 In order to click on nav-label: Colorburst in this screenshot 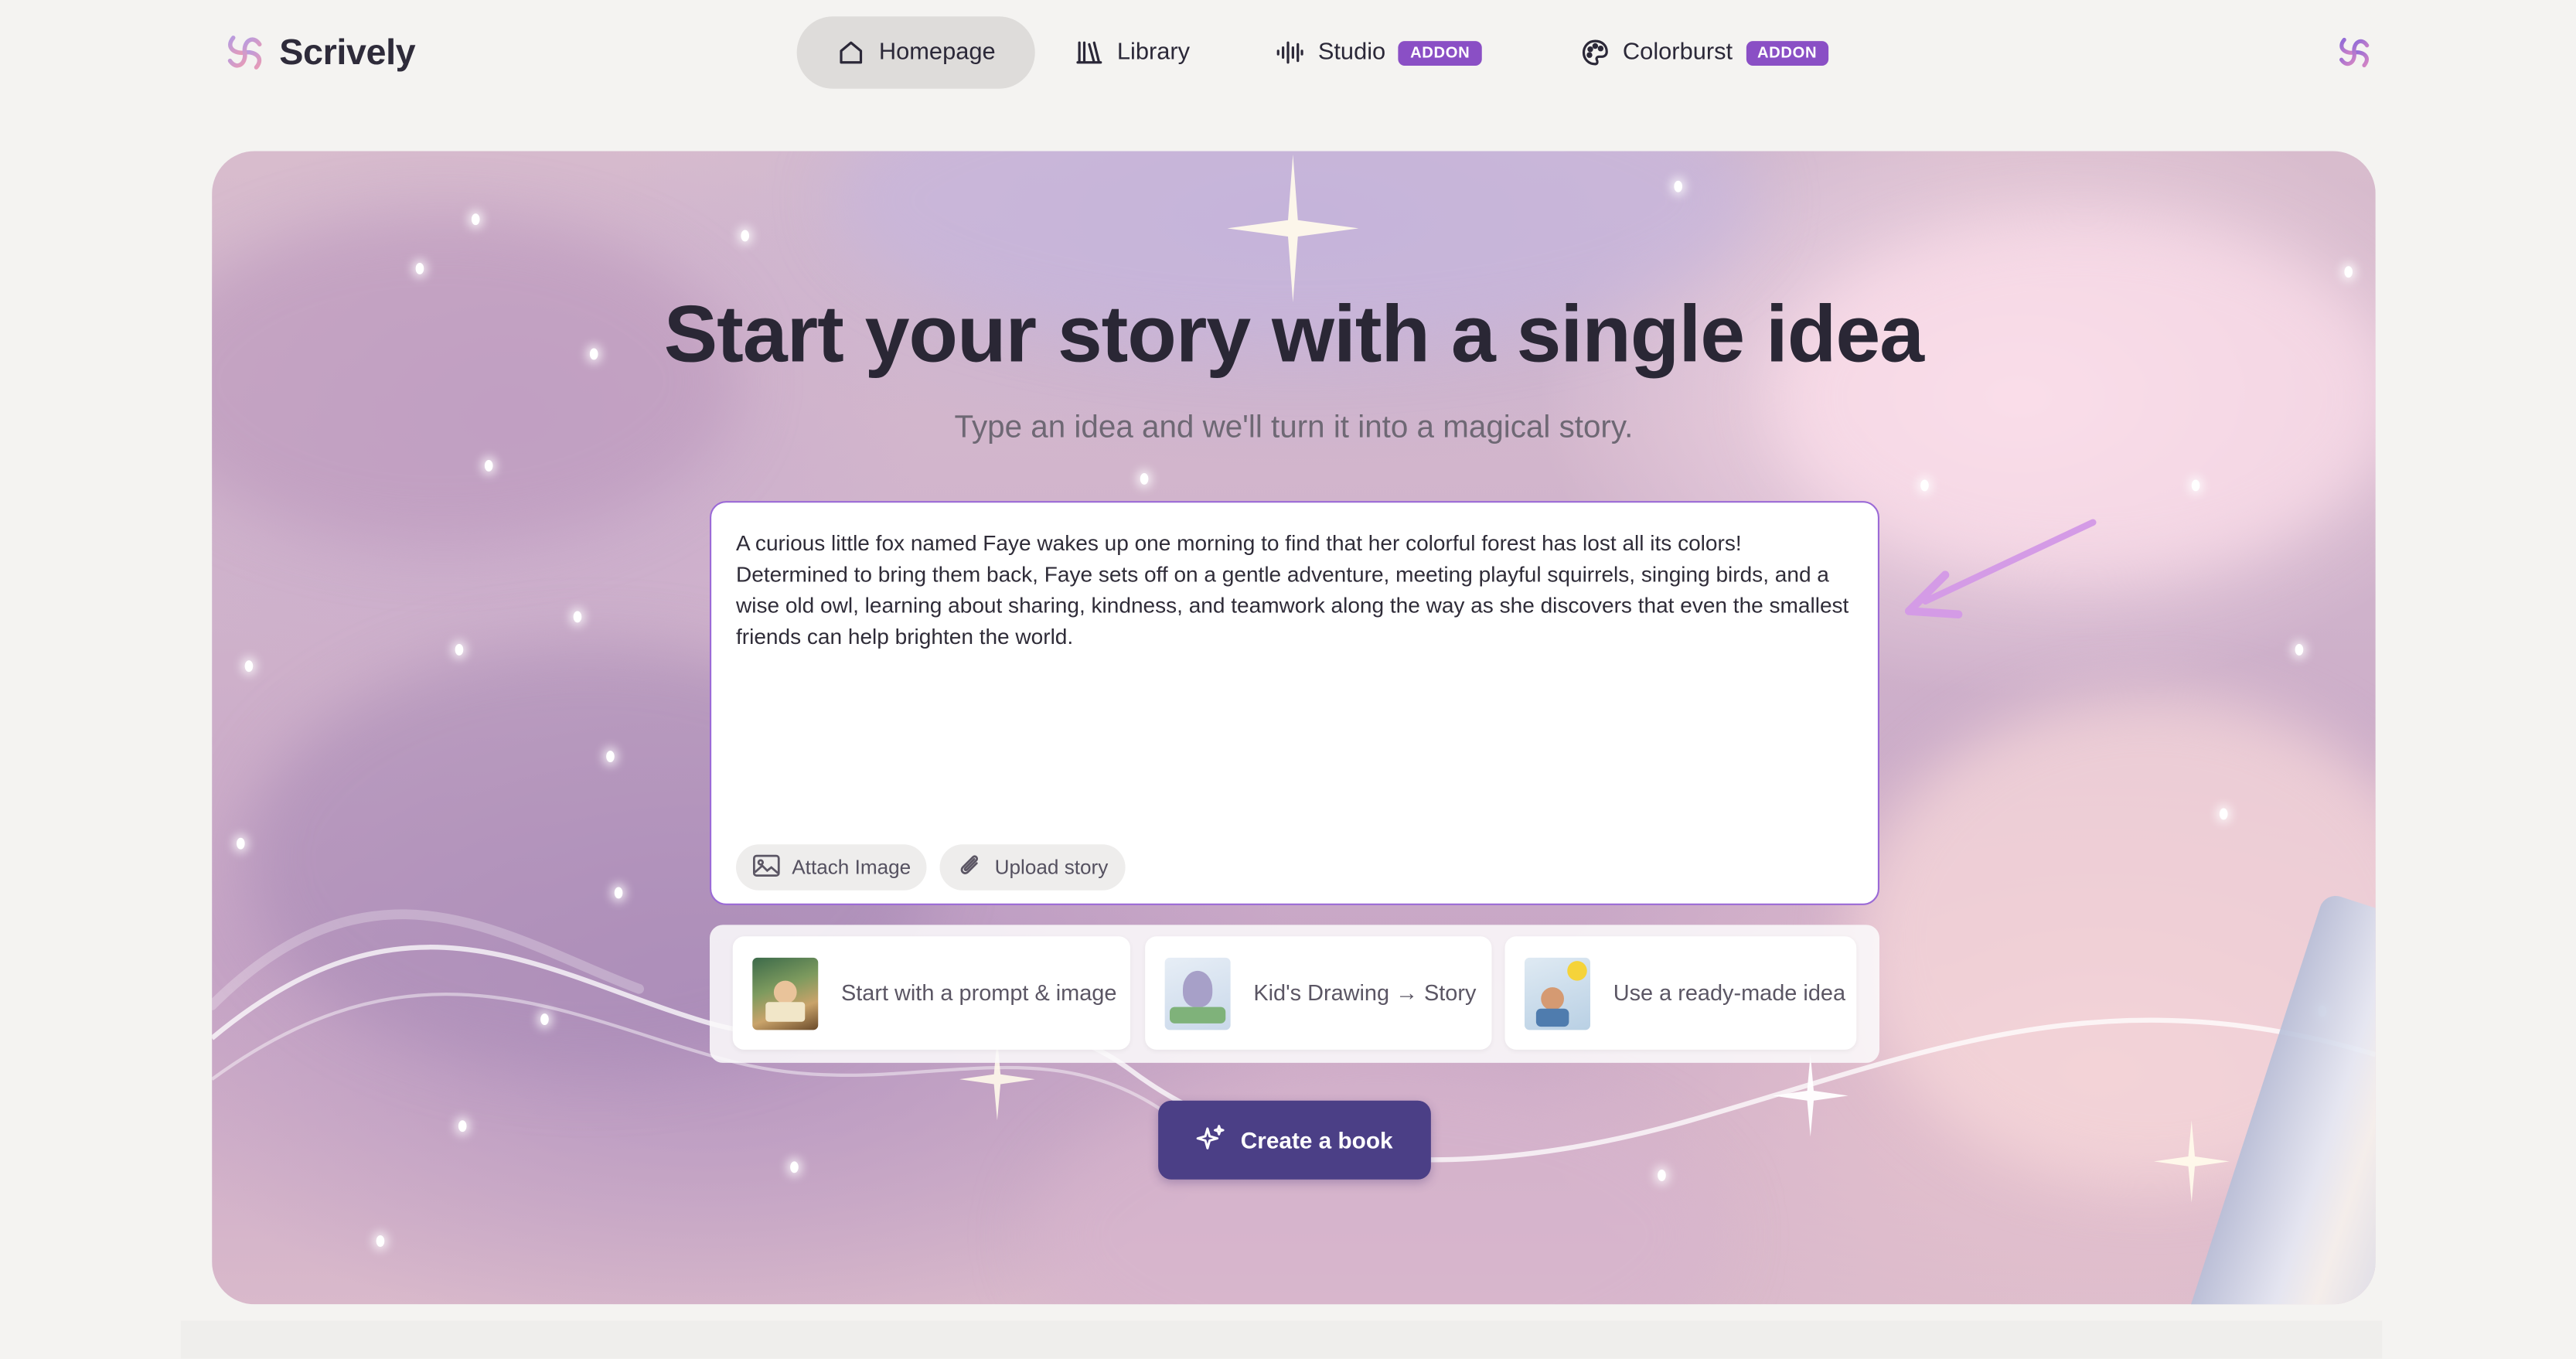, I will do `click(1677, 52)`.